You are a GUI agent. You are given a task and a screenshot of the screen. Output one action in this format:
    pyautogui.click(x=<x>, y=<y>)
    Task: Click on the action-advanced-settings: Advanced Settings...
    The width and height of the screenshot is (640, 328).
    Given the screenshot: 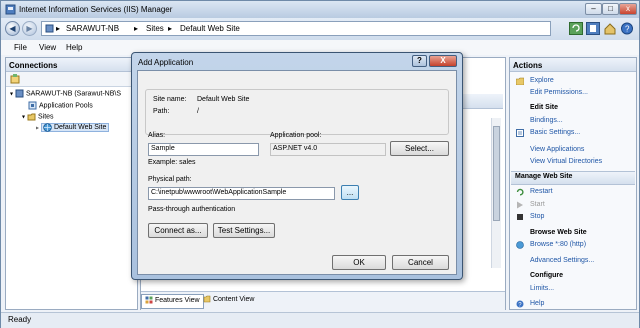 What is the action you would take?
    pyautogui.click(x=562, y=260)
    